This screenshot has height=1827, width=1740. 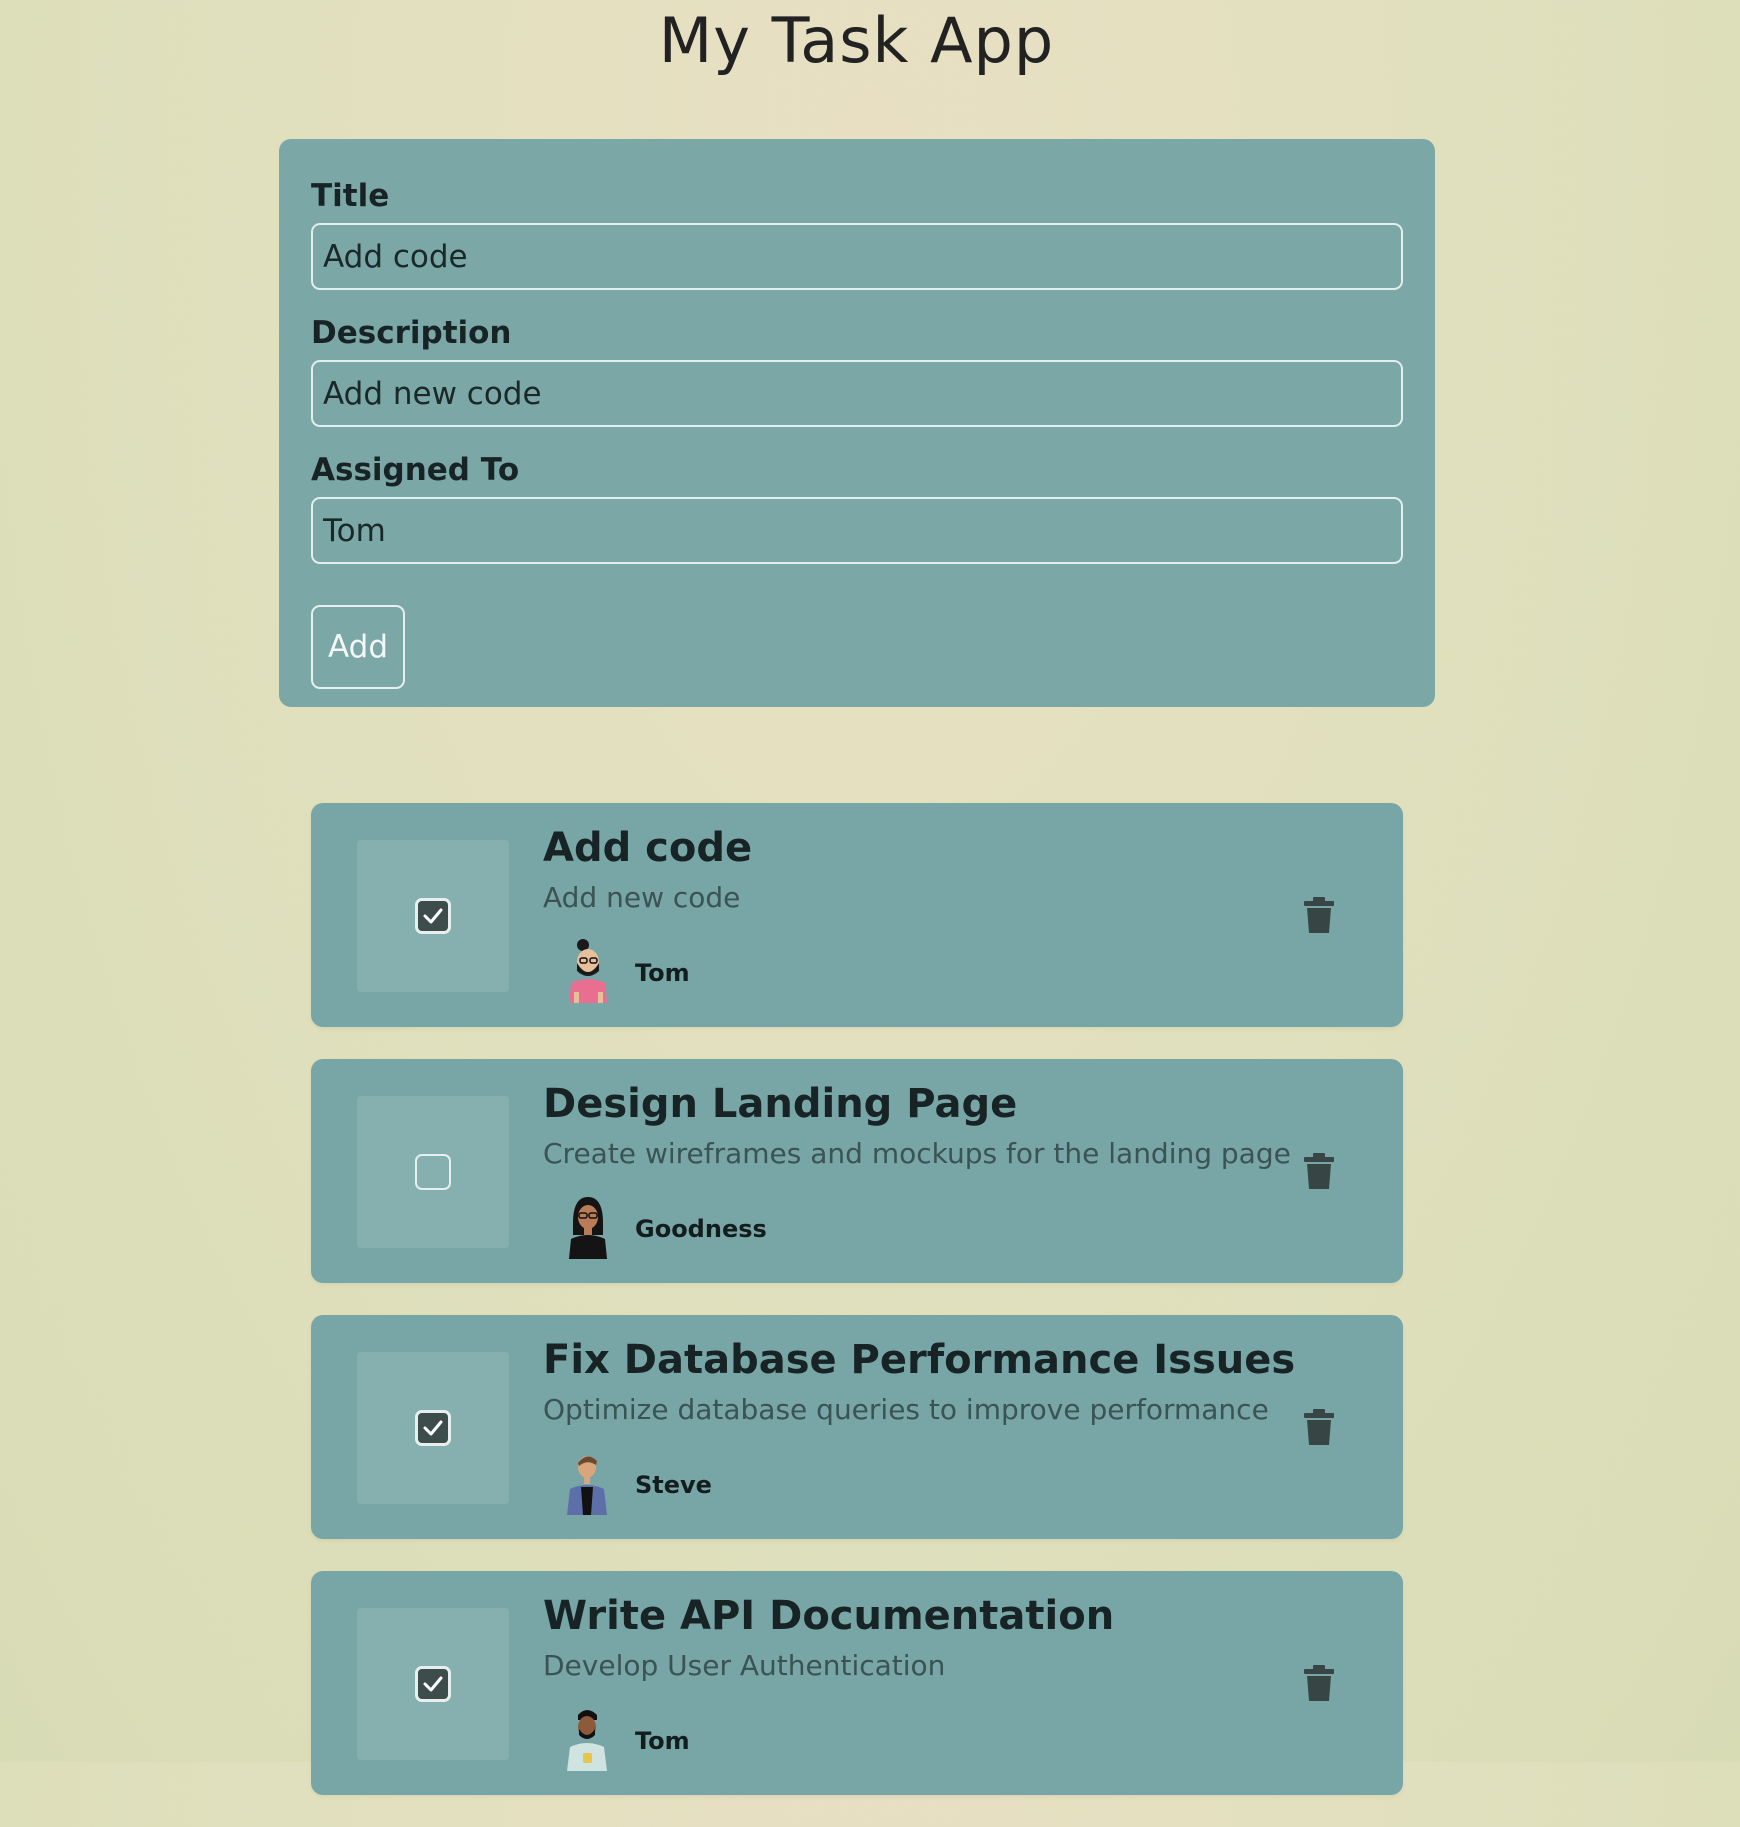 What do you see at coordinates (780, 1104) in the screenshot?
I see `task-title: Design Landing Page` at bounding box center [780, 1104].